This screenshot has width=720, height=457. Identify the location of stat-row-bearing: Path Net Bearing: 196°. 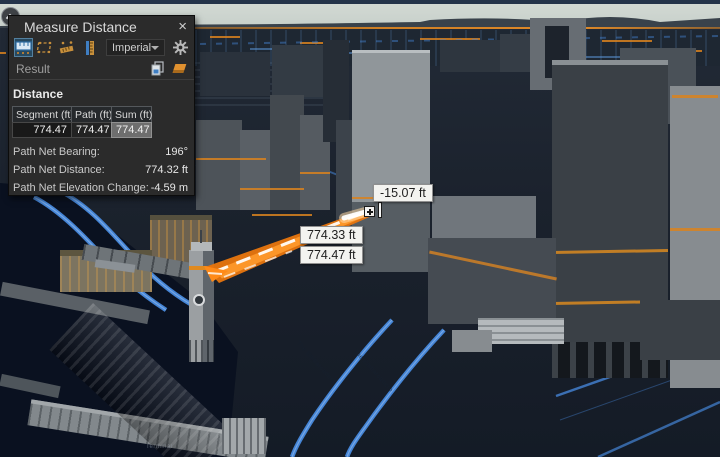
(101, 152).